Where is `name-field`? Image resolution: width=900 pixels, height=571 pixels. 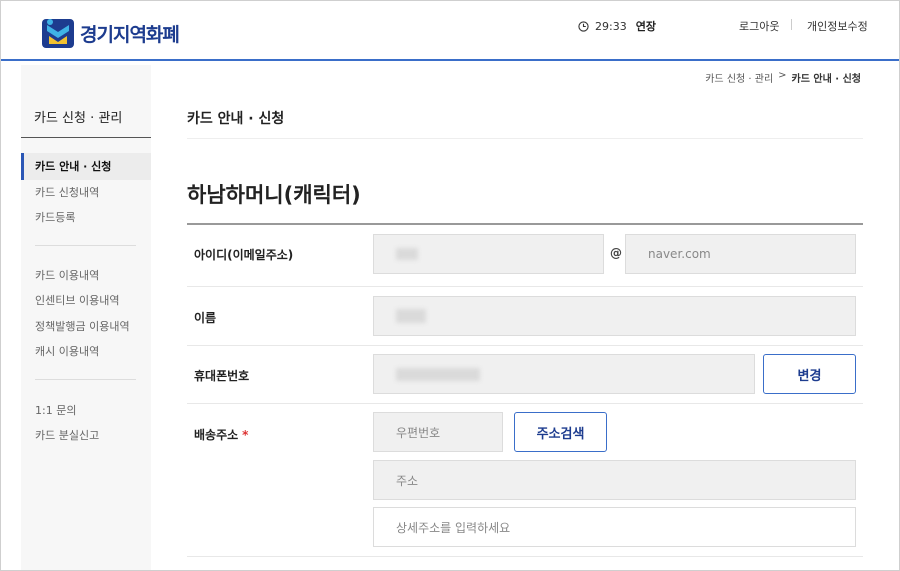 name-field is located at coordinates (614, 316).